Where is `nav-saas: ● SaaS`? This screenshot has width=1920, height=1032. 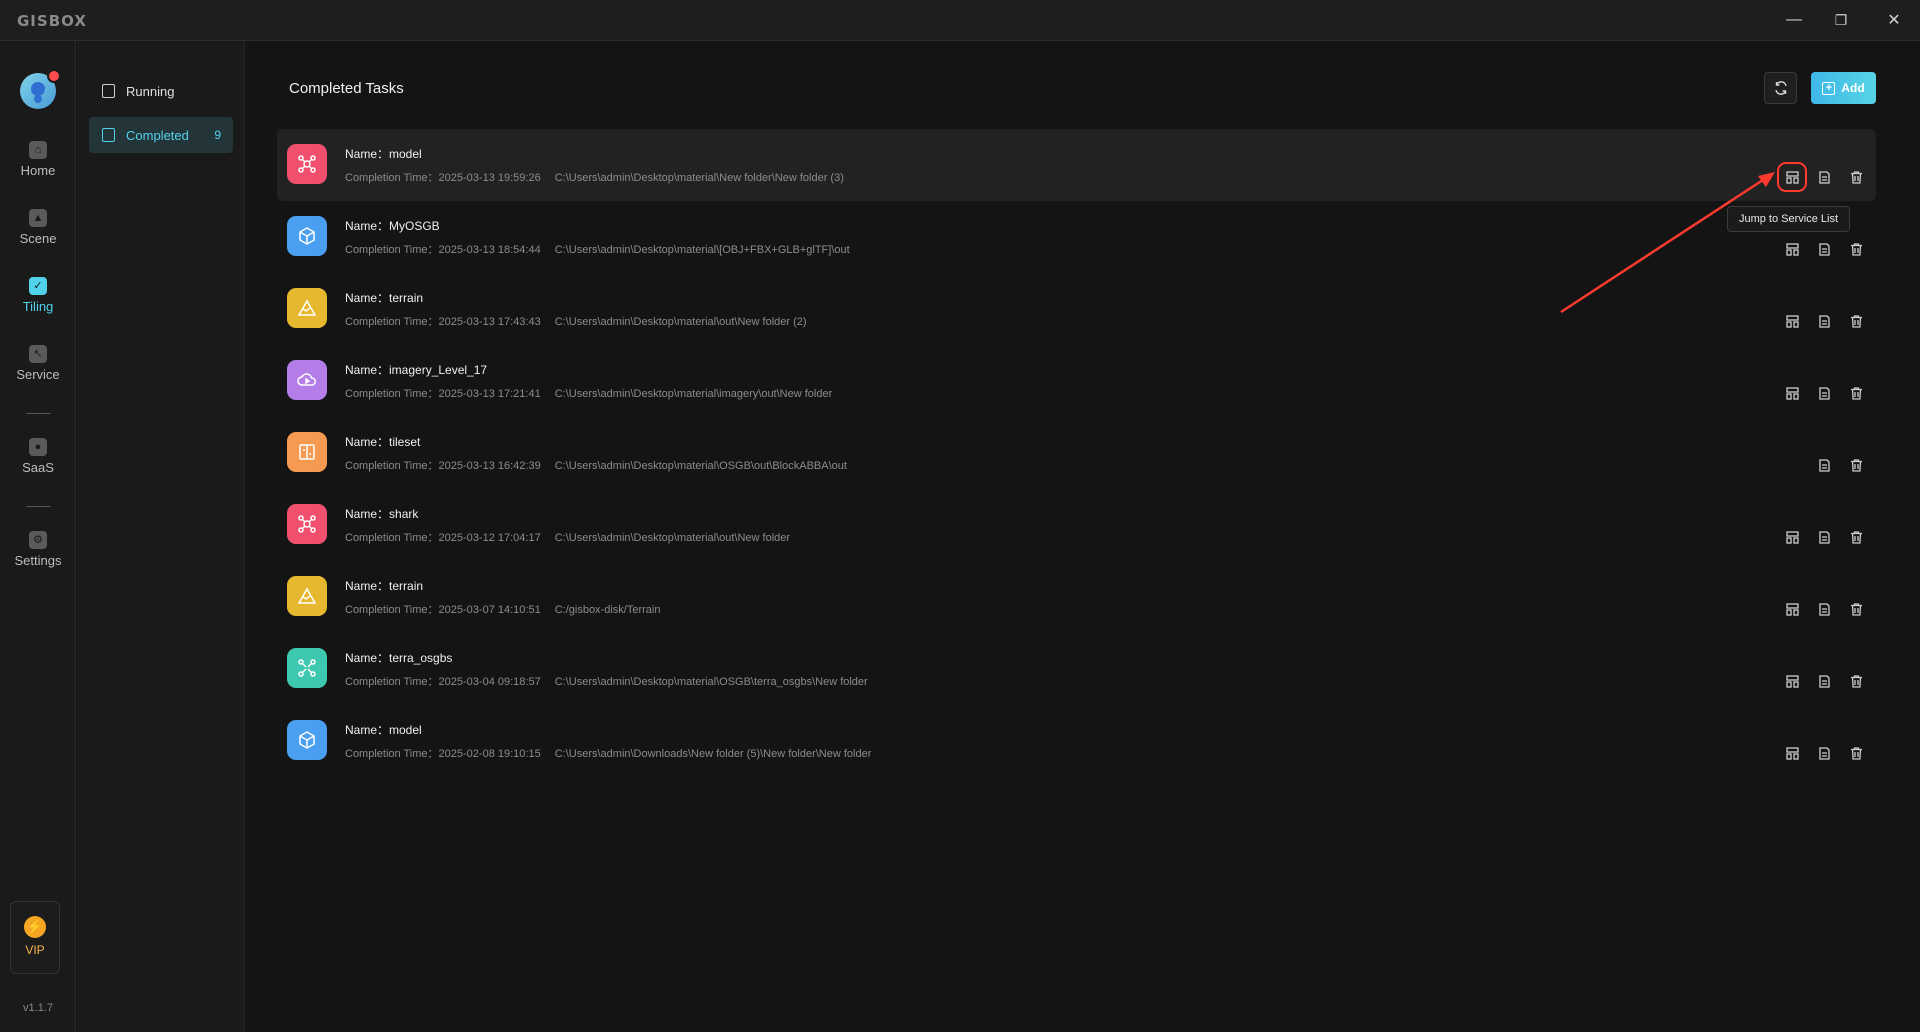 nav-saas: ● SaaS is located at coordinates (38, 456).